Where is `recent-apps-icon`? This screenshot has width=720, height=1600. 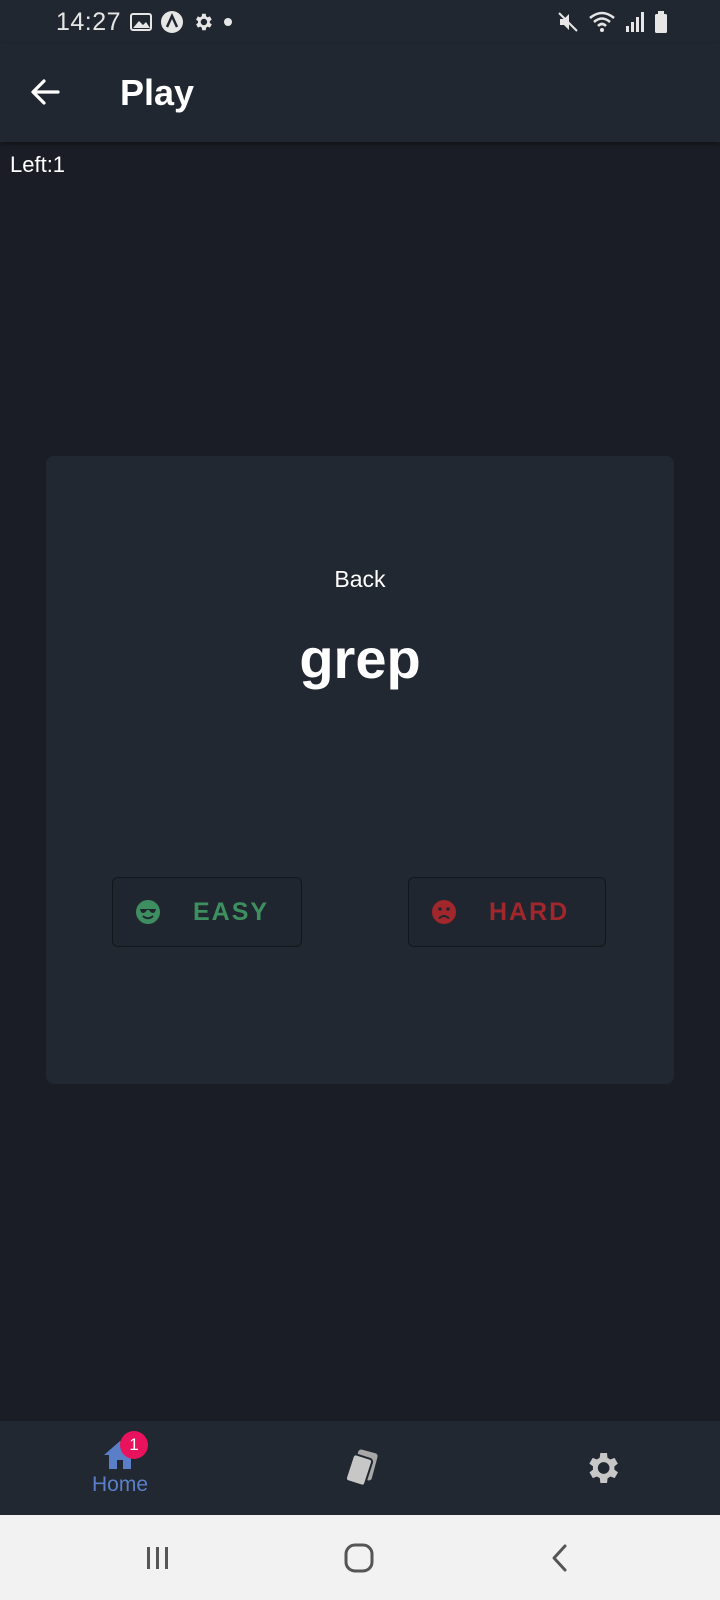
recent-apps-icon is located at coordinates (157, 1558).